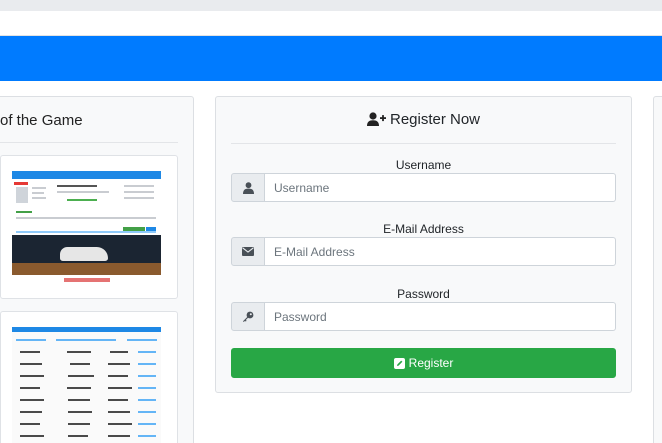 The image size is (662, 443). I want to click on register-header: Register Now, so click(423, 119).